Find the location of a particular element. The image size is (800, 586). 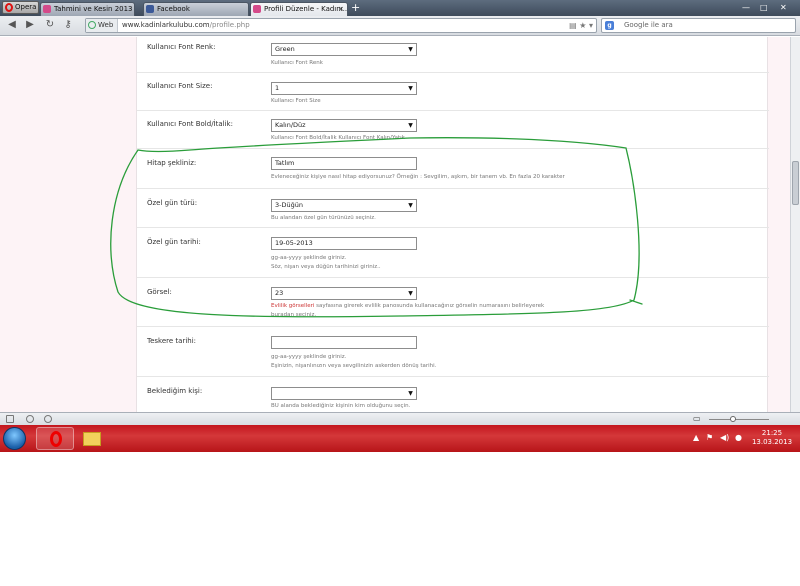

facebook-favicon-icon is located at coordinates (150, 9).